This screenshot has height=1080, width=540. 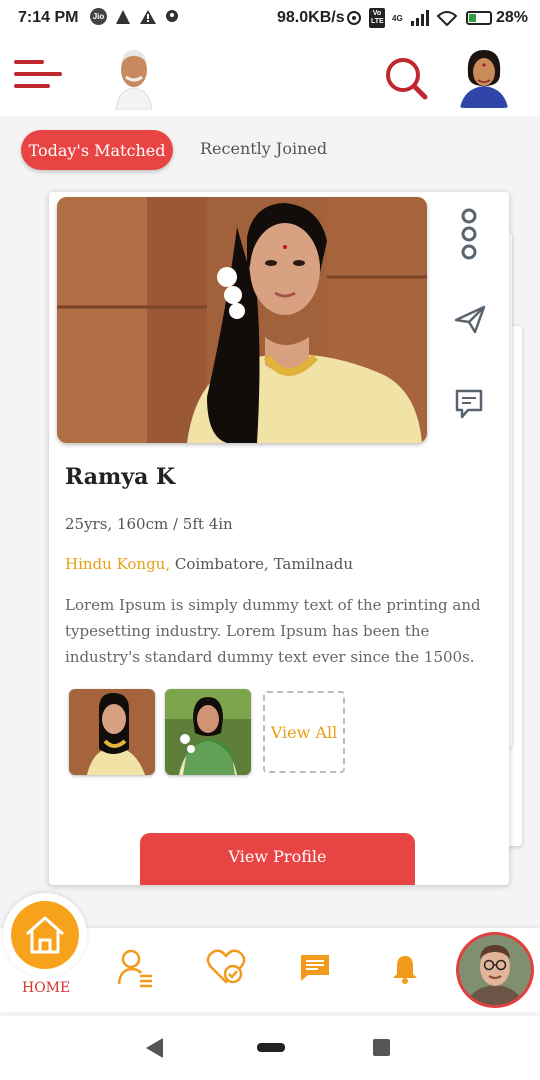 I want to click on tab-bar: Today's Matched Recently Joined, so click(x=270, y=150).